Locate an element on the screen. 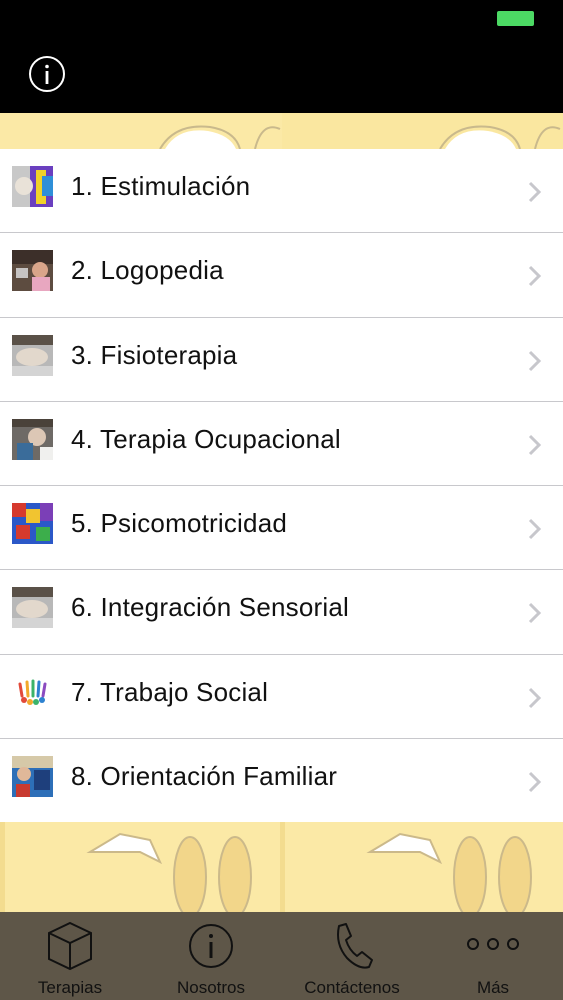 This screenshot has width=563, height=1000. list-item-label: 4. Terapia Ocupacional is located at coordinates (206, 438).